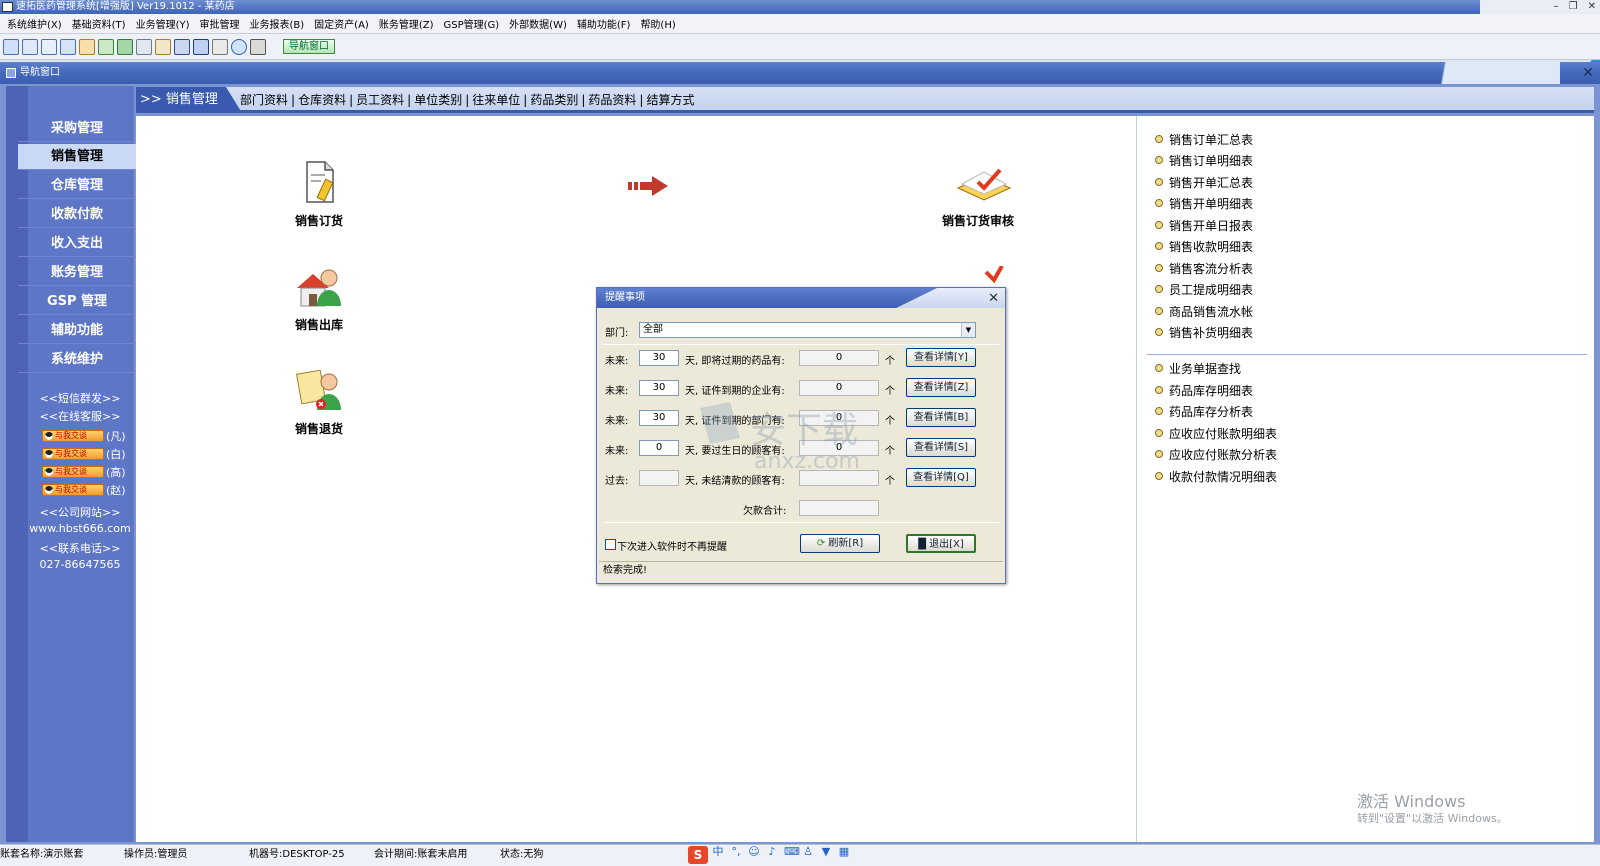 This screenshot has width=1600, height=866. What do you see at coordinates (1198, 368) in the screenshot?
I see `report-link: 业务单据查找` at bounding box center [1198, 368].